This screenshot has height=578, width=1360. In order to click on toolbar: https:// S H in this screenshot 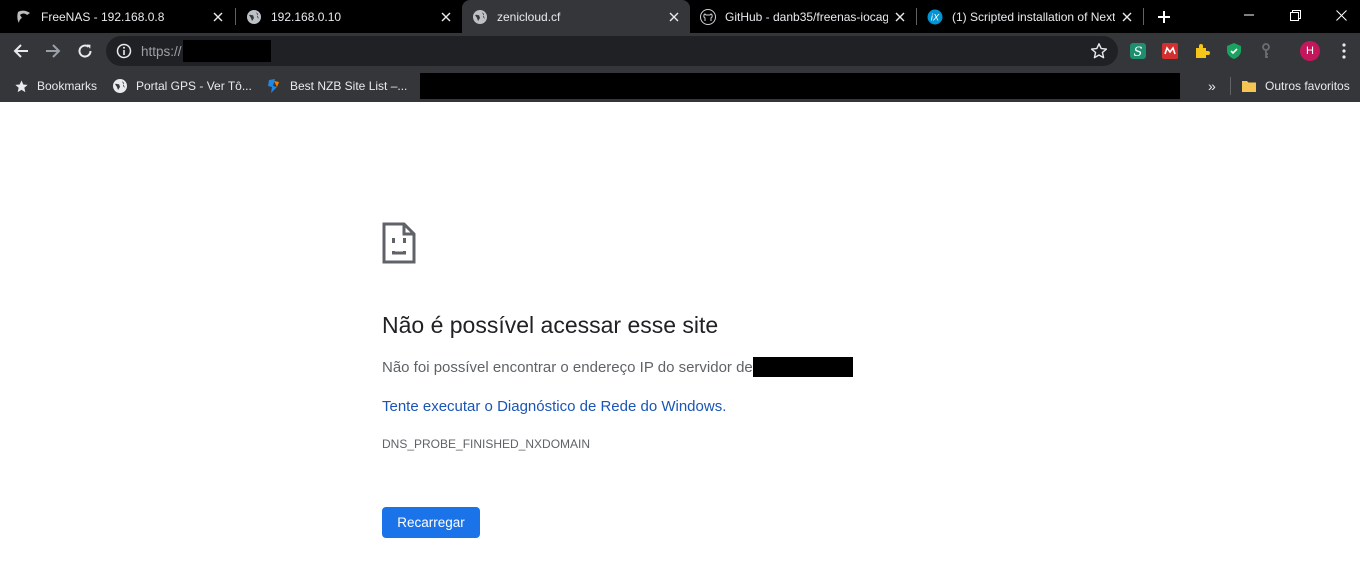, I will do `click(680, 51)`.